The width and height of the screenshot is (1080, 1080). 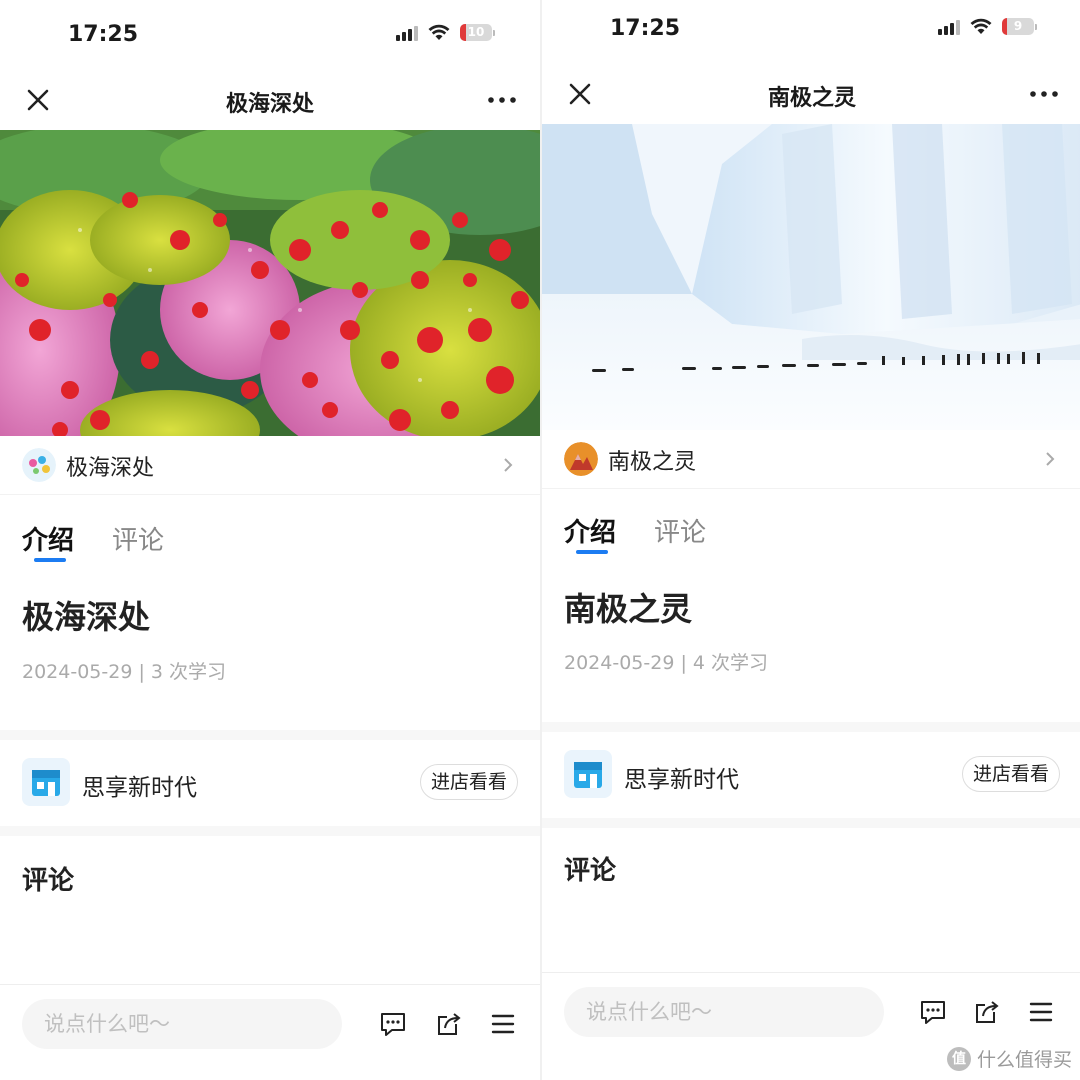 I want to click on author-row: 南极之灵, so click(x=811, y=459).